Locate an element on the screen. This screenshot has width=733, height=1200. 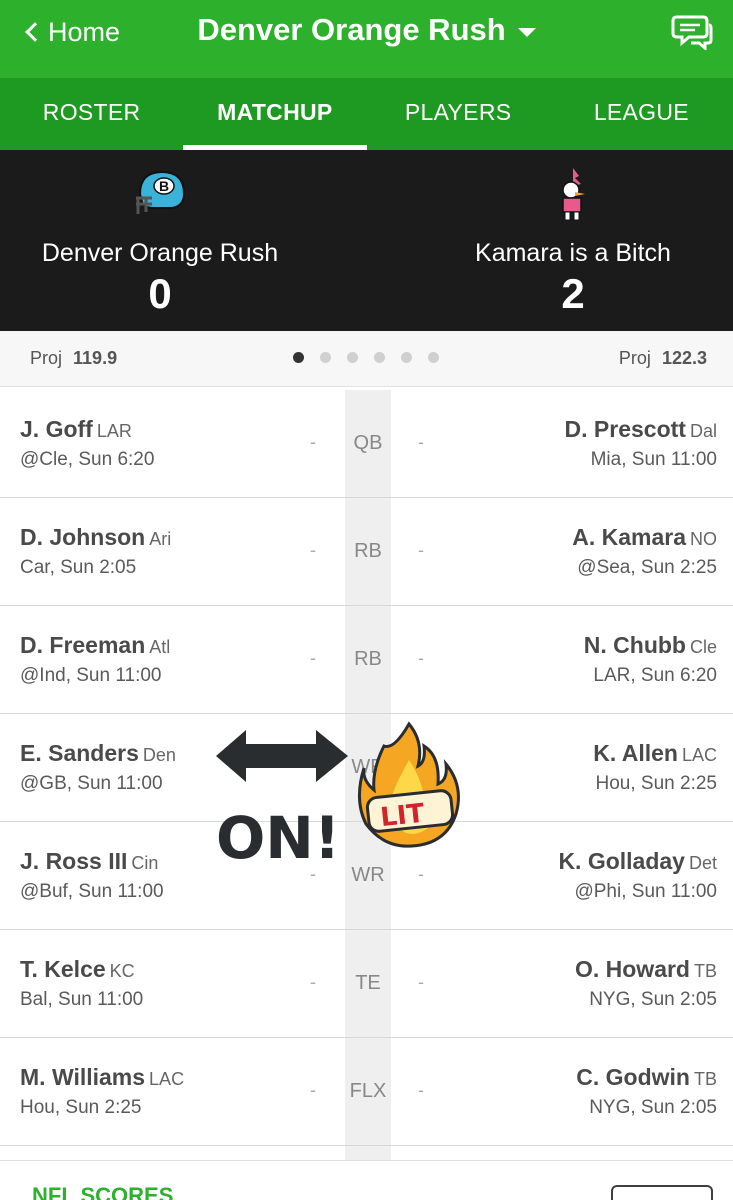
top-bar: Home Denver Orange Rush is located at coordinates (366, 39).